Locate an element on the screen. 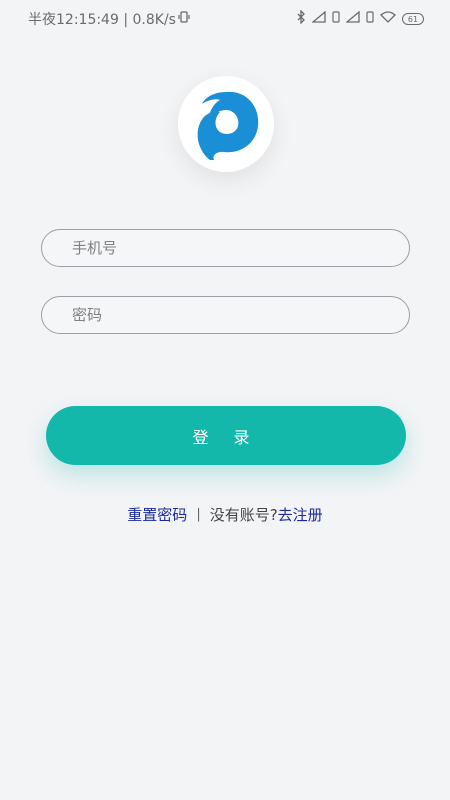 The height and width of the screenshot is (800, 450). phone-field is located at coordinates (225, 248).